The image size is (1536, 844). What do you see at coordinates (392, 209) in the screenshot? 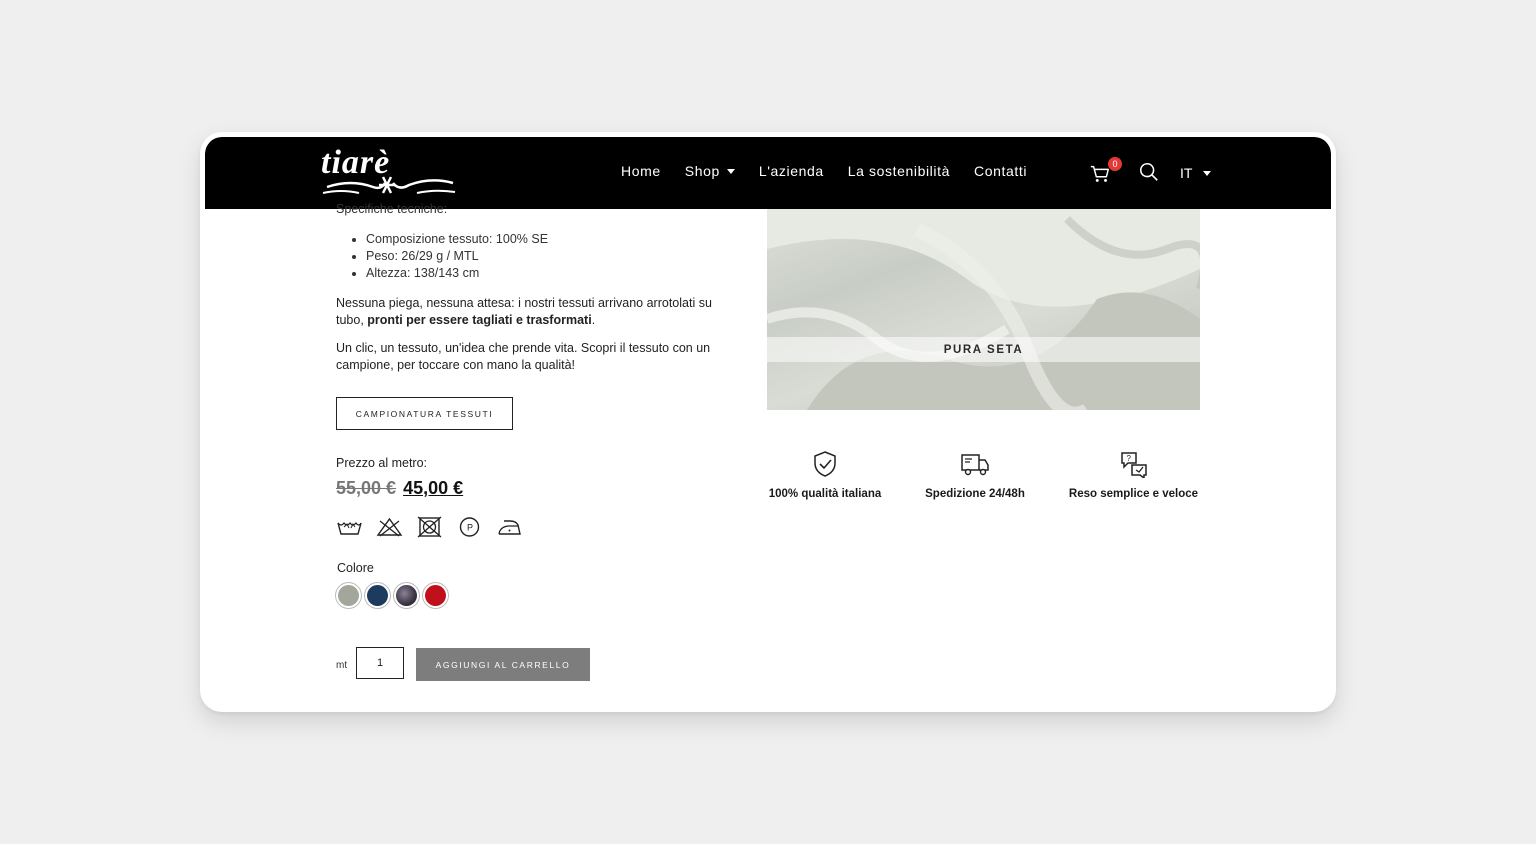
I see `spec-heading: Specifiche tecniche:` at bounding box center [392, 209].